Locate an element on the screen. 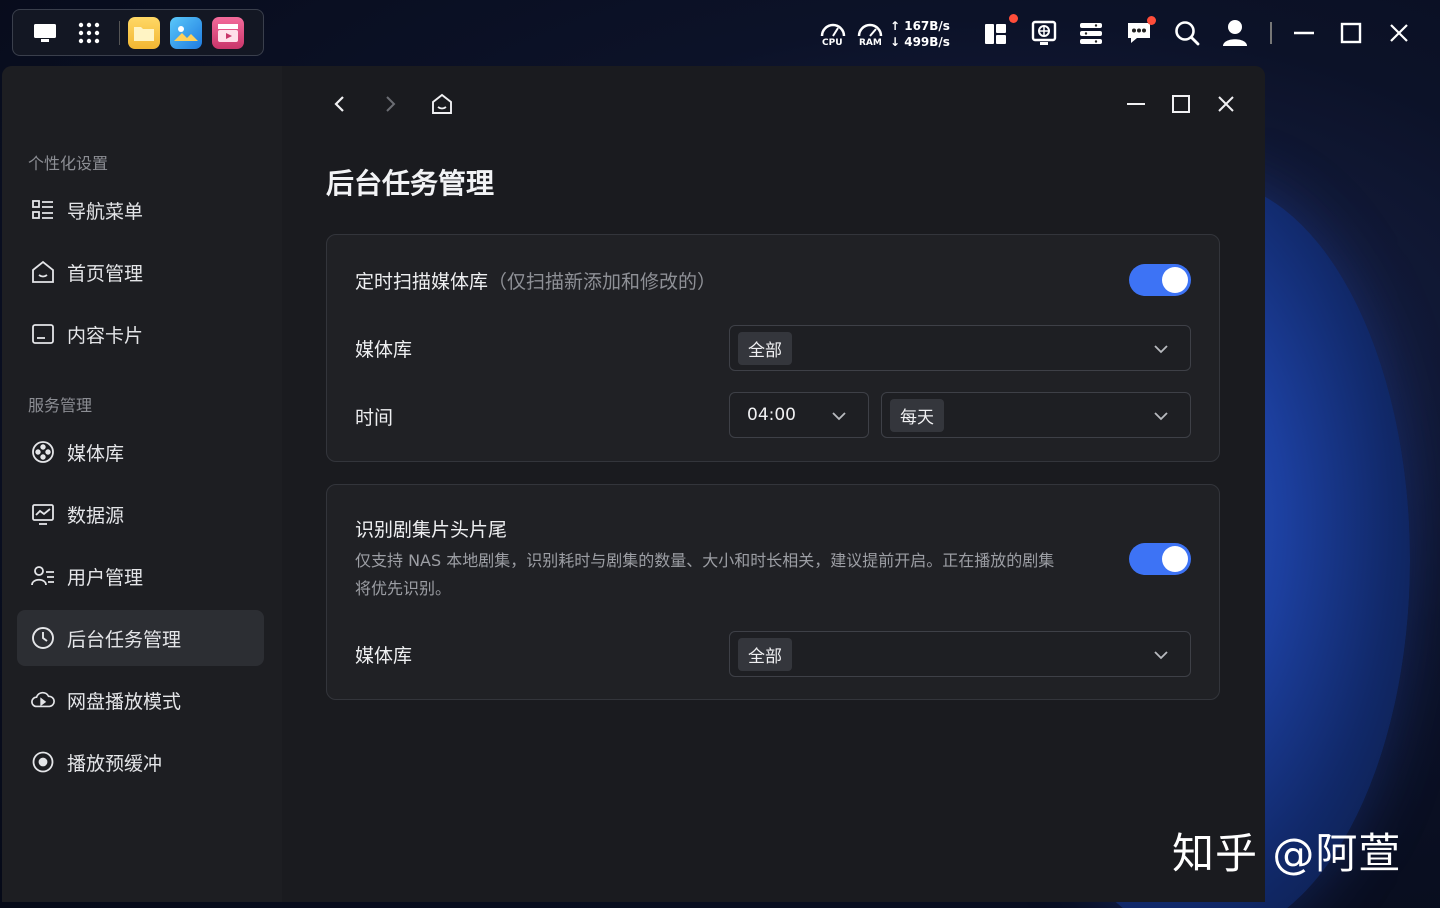  remote-access-icon is located at coordinates (1044, 33).